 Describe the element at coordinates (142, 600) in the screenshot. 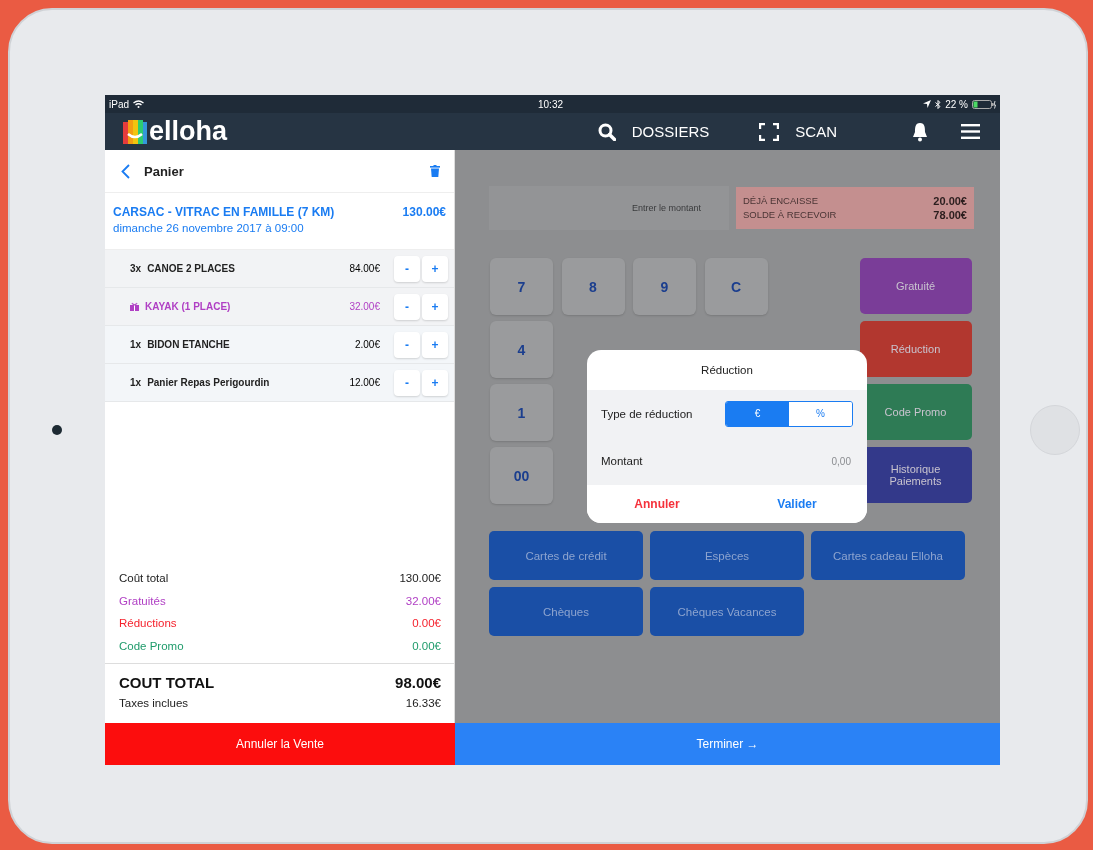

I see `summary-label: Gratuités` at that location.